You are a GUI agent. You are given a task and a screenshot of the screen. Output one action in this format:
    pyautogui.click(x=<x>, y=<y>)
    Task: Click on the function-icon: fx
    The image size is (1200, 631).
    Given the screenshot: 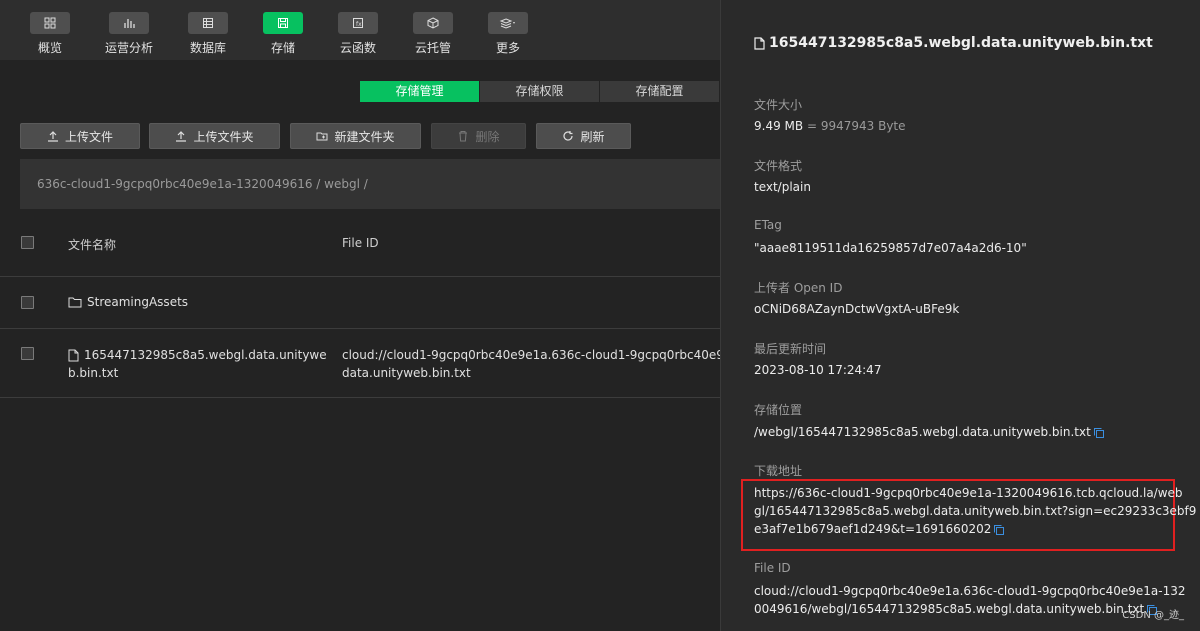 What is the action you would take?
    pyautogui.click(x=358, y=23)
    